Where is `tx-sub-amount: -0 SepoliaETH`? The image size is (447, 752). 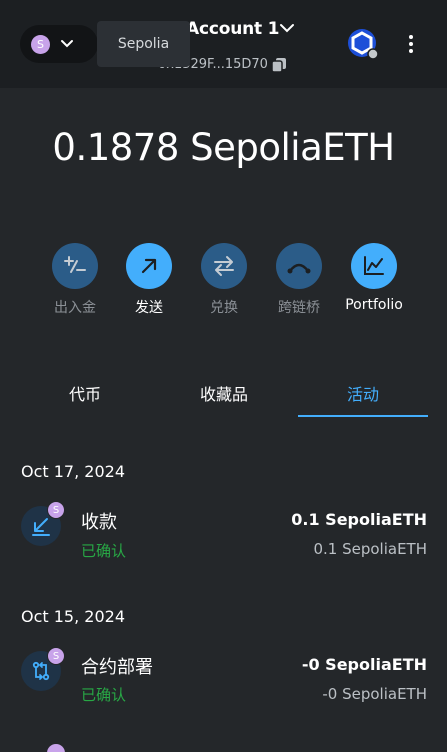 tx-sub-amount: -0 SepoliaETH is located at coordinates (374, 694).